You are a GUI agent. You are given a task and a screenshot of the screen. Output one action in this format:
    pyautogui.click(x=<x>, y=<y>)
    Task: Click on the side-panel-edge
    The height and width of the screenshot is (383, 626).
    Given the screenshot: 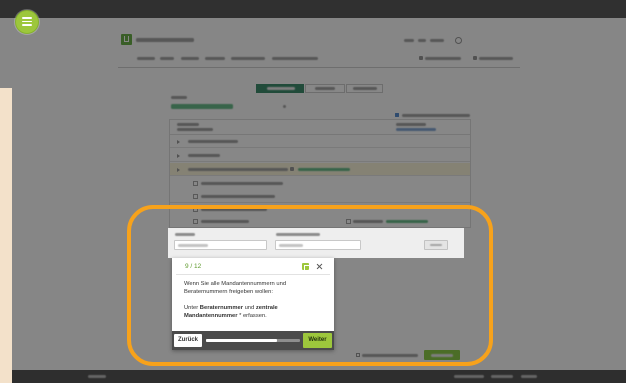 What is the action you would take?
    pyautogui.click(x=6, y=235)
    